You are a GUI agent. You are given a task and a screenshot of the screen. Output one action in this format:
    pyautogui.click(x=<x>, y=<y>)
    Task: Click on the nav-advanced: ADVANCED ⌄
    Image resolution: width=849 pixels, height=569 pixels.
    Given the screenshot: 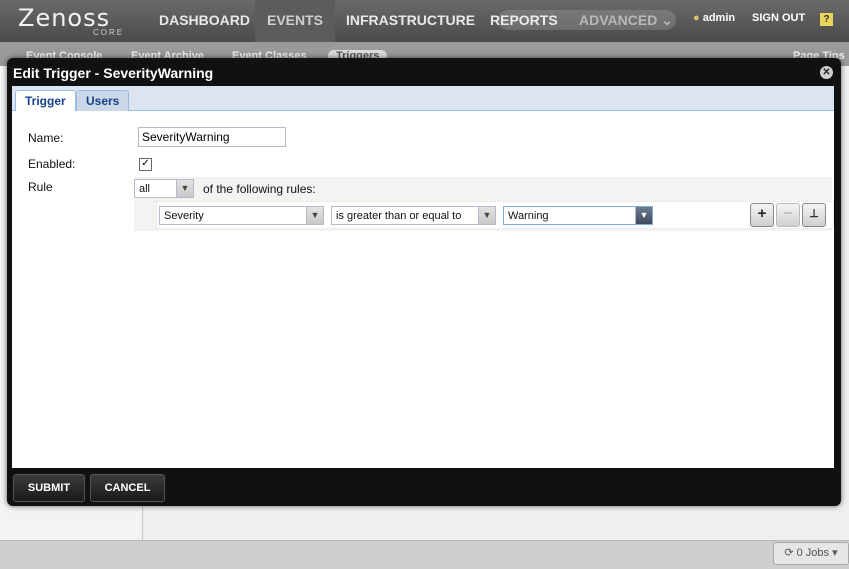 What is the action you would take?
    pyautogui.click(x=626, y=21)
    